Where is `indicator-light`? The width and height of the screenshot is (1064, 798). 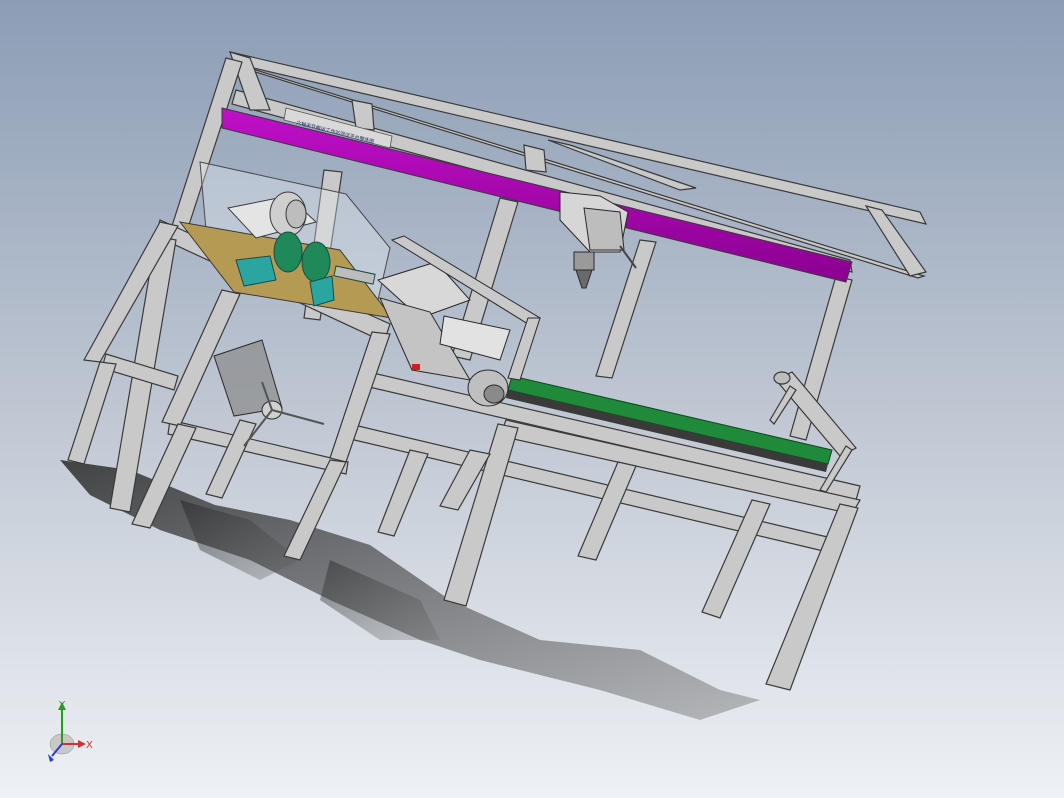
indicator-light is located at coordinates (416, 367).